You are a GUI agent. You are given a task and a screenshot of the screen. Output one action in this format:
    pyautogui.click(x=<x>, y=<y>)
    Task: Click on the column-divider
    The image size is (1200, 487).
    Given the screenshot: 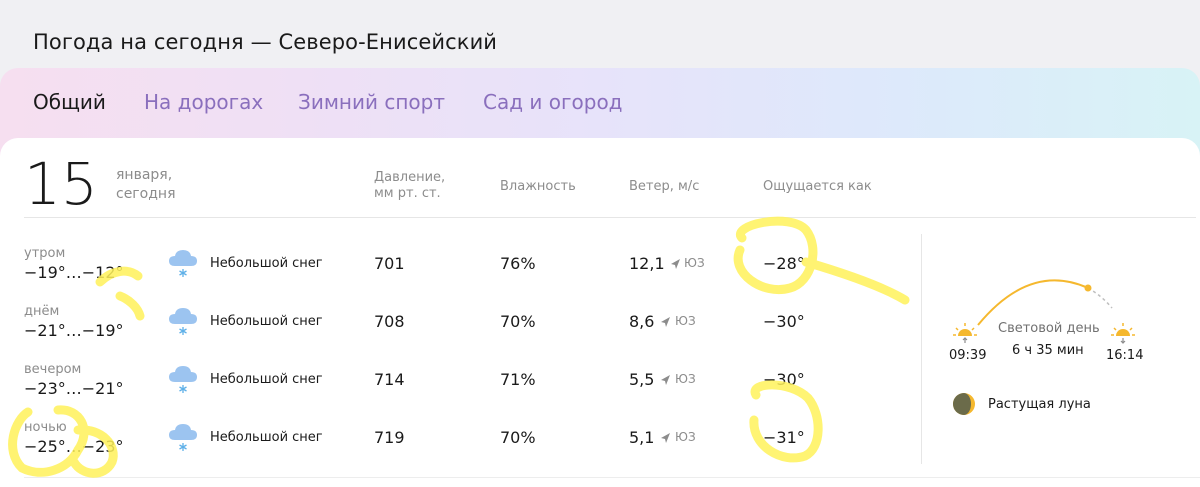 What is the action you would take?
    pyautogui.click(x=921, y=349)
    